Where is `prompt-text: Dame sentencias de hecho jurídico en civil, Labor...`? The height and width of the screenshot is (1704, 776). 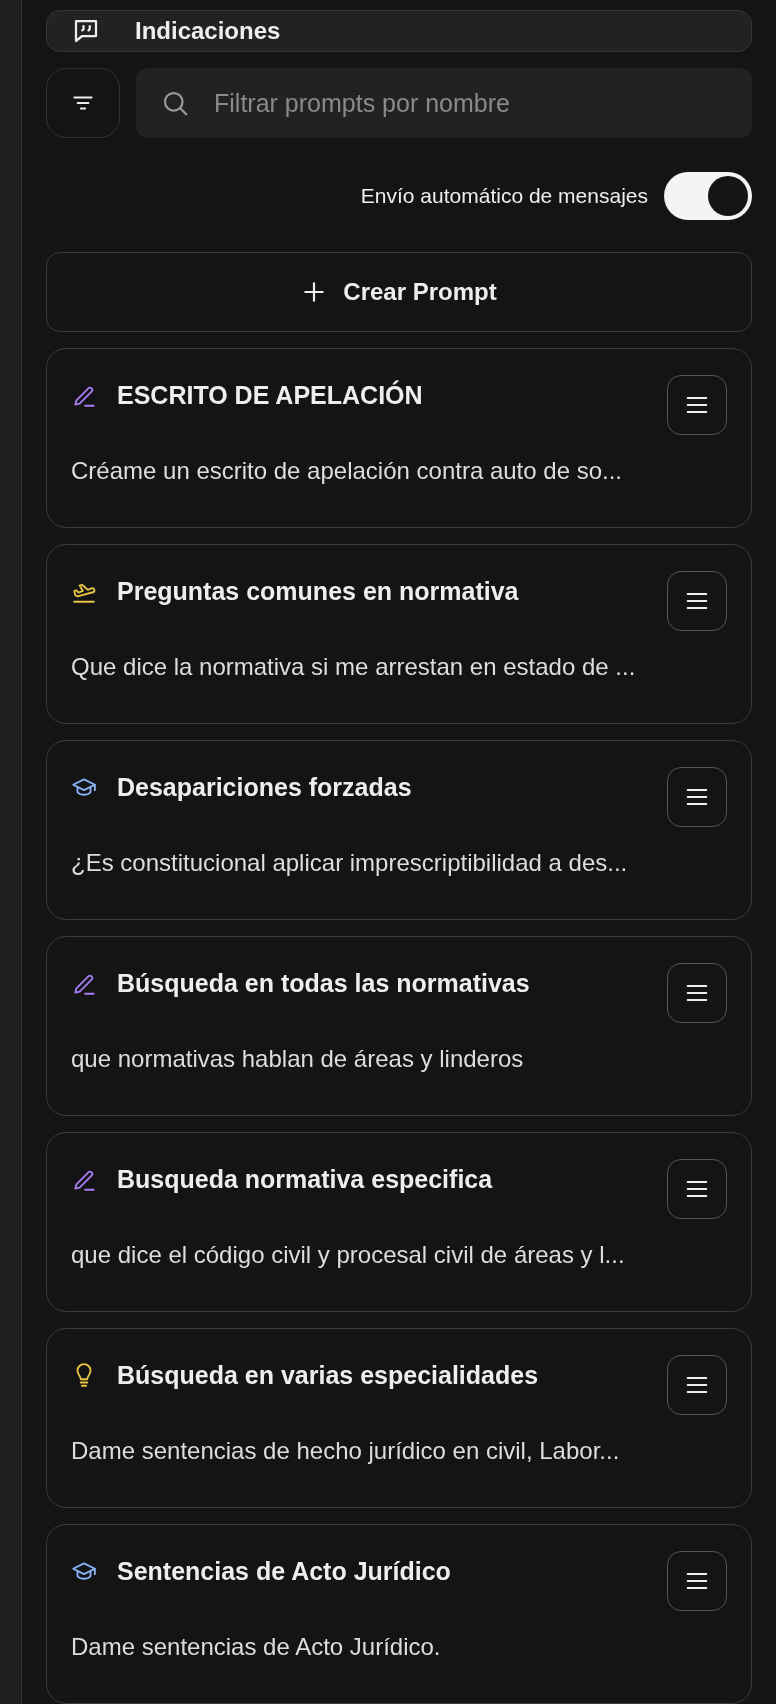
prompt-text: Dame sentencias de hecho jurídico en civil, Labor... is located at coordinates (346, 1451).